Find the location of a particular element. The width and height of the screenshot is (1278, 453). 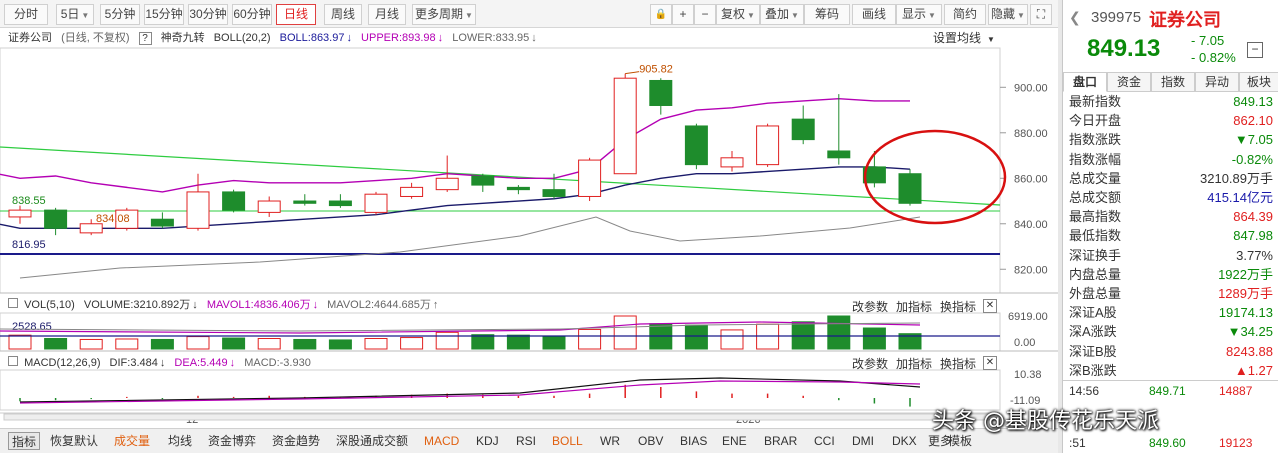

boll-arrow-icon: ↓ is located at coordinates (349, 38).